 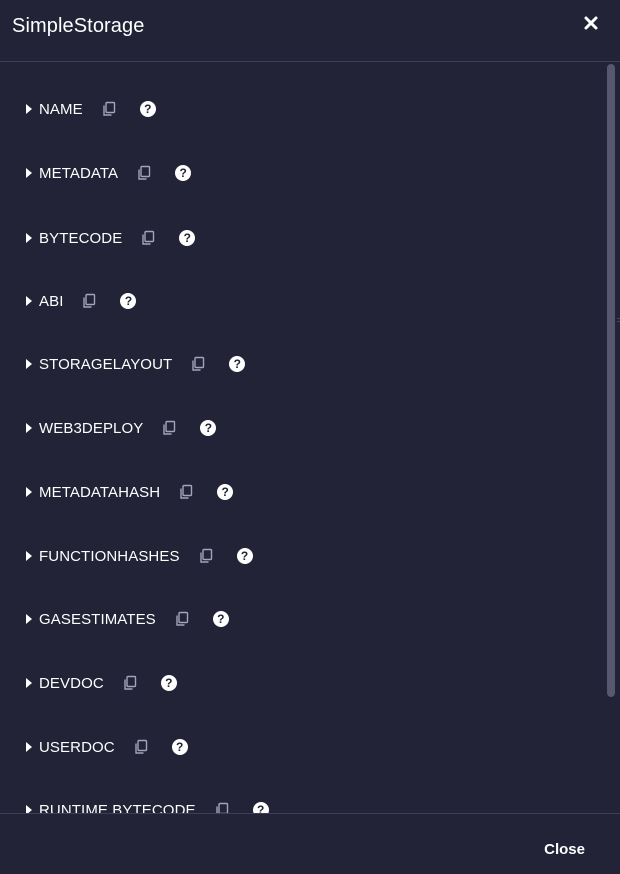 I want to click on close-icon, so click(x=591, y=23).